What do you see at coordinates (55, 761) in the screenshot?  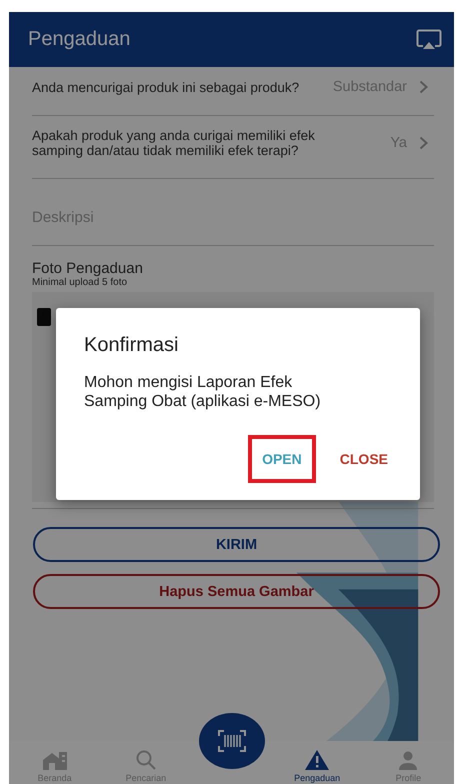 I see `home-icon` at bounding box center [55, 761].